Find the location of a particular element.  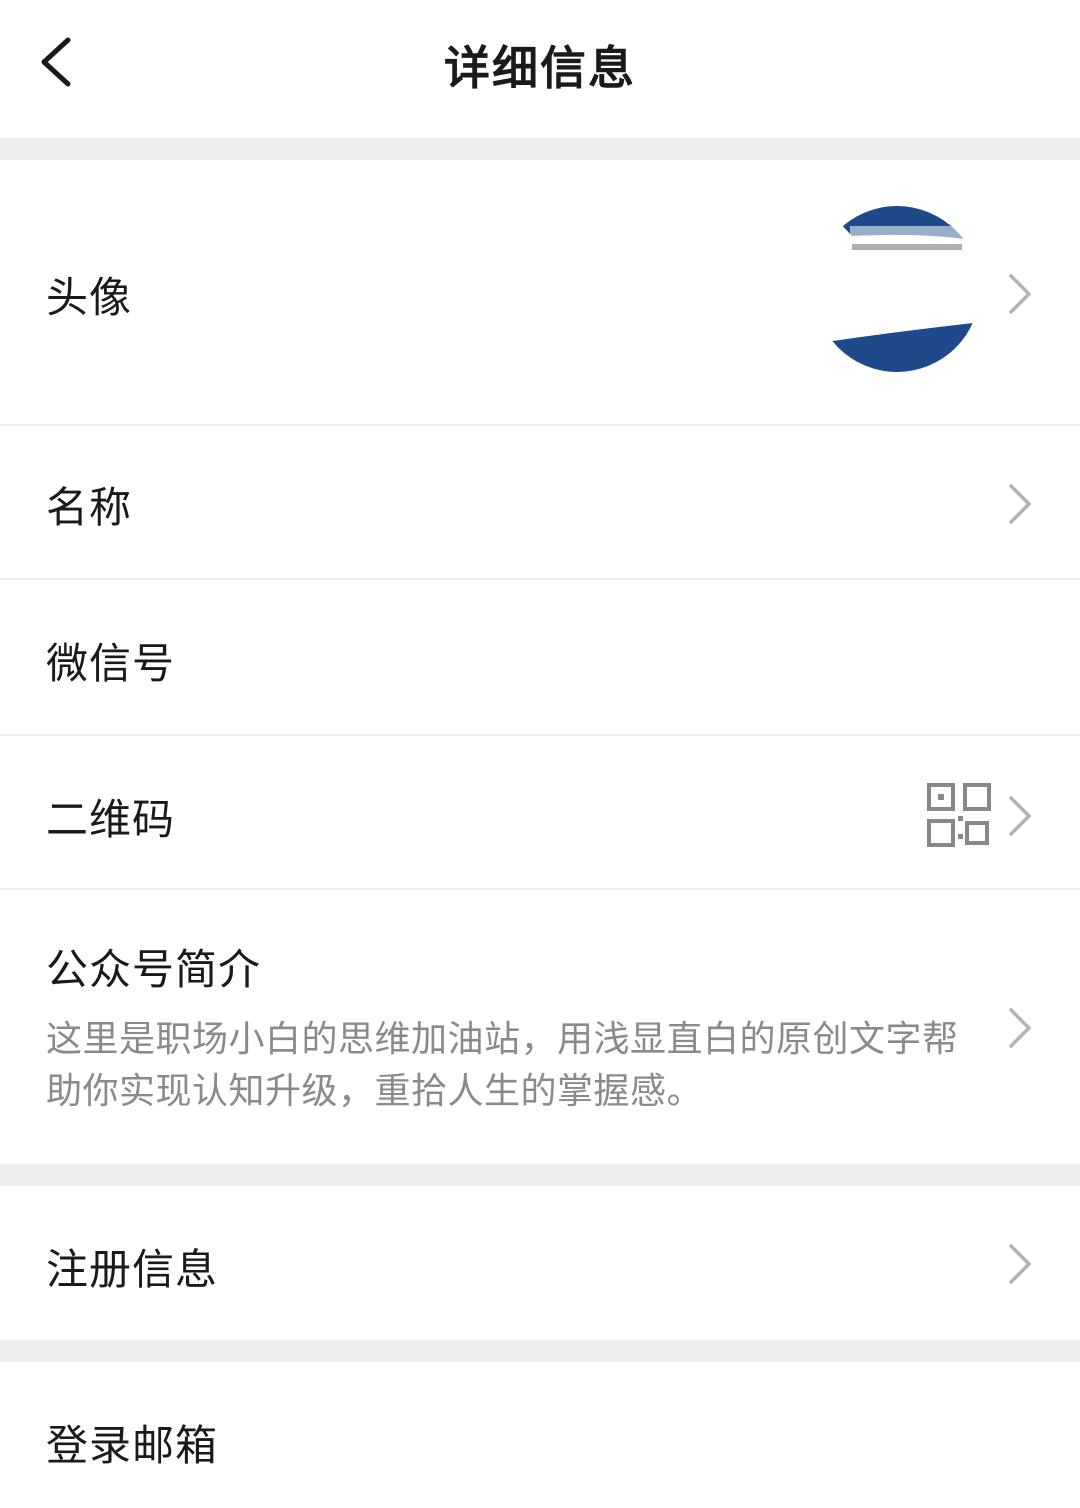

login-email-row: 登录邮箱 is located at coordinates (540, 1435).